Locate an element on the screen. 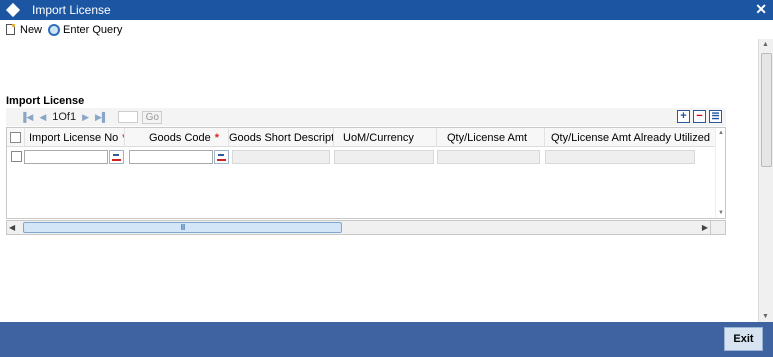  goods-short-description-field is located at coordinates (281, 157).